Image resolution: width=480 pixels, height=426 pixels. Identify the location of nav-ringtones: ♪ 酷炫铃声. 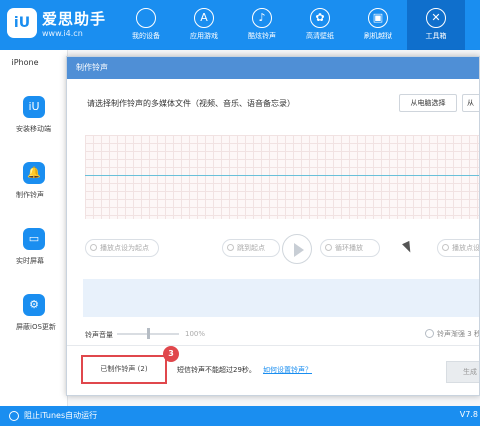
(262, 25).